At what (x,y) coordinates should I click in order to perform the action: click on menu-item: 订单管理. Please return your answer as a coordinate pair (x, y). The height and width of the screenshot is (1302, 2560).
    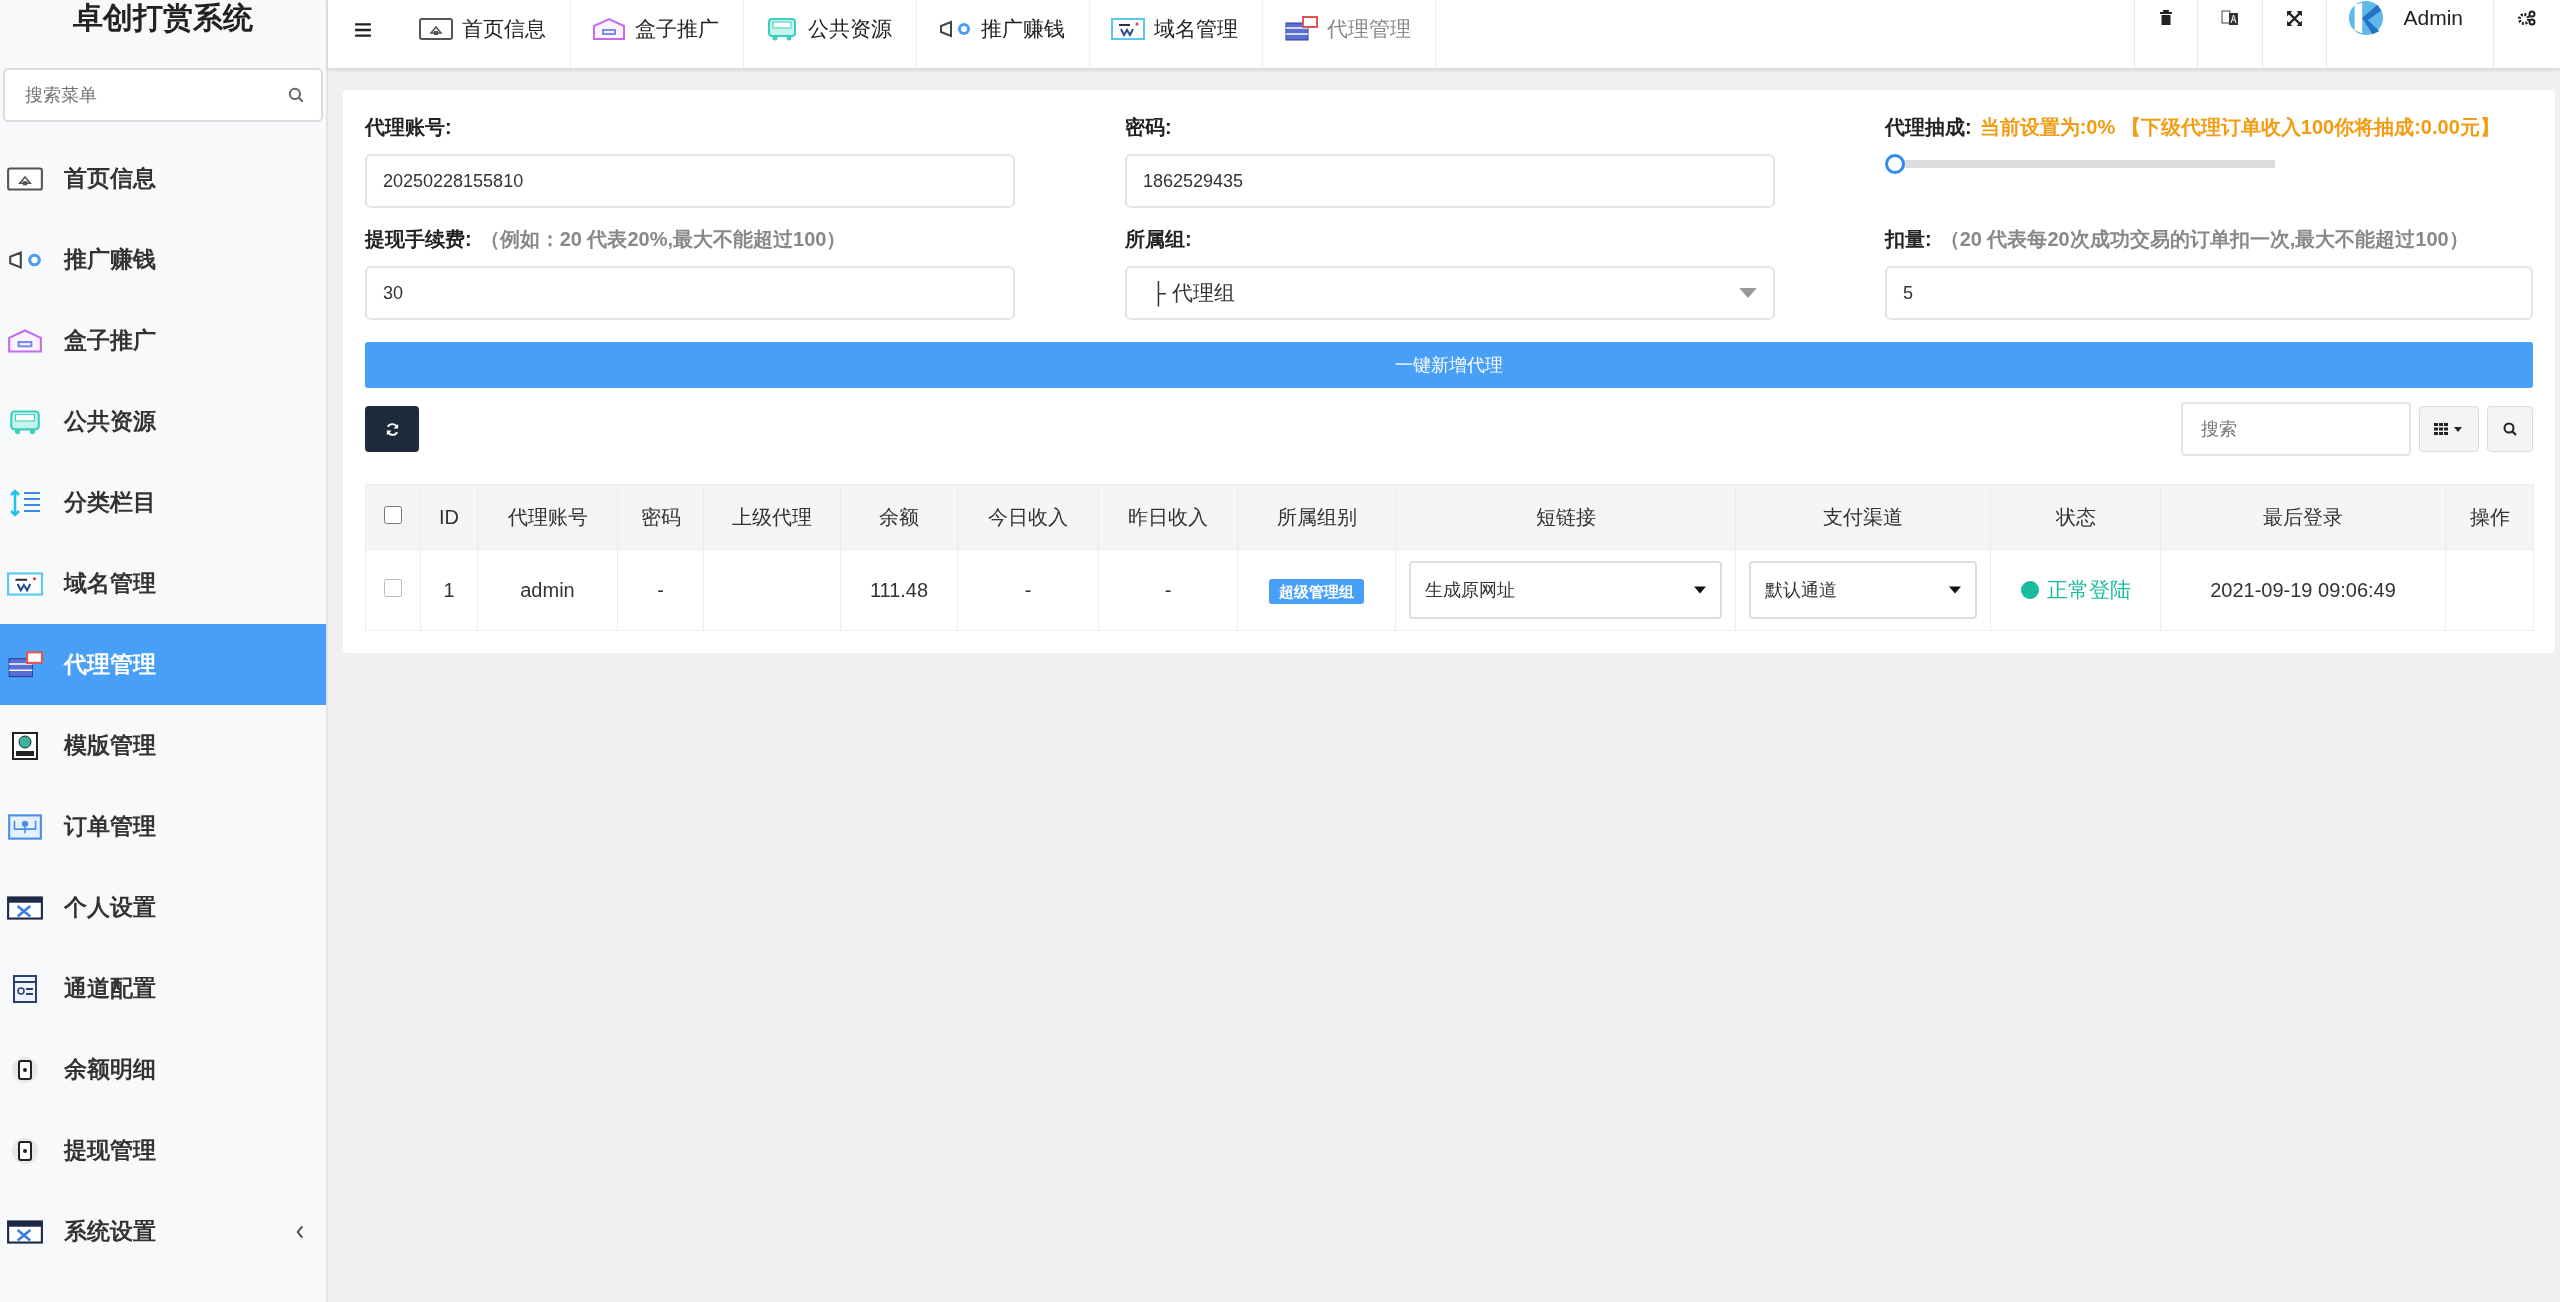
    Looking at the image, I should click on (163, 826).